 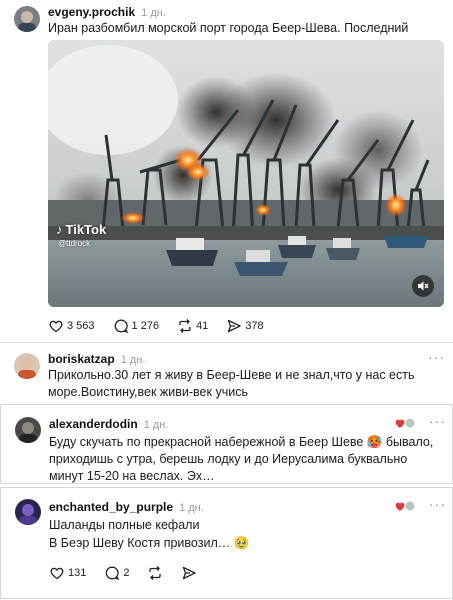 What do you see at coordinates (145, 326) in the screenshot?
I see `comment-count: 1 276` at bounding box center [145, 326].